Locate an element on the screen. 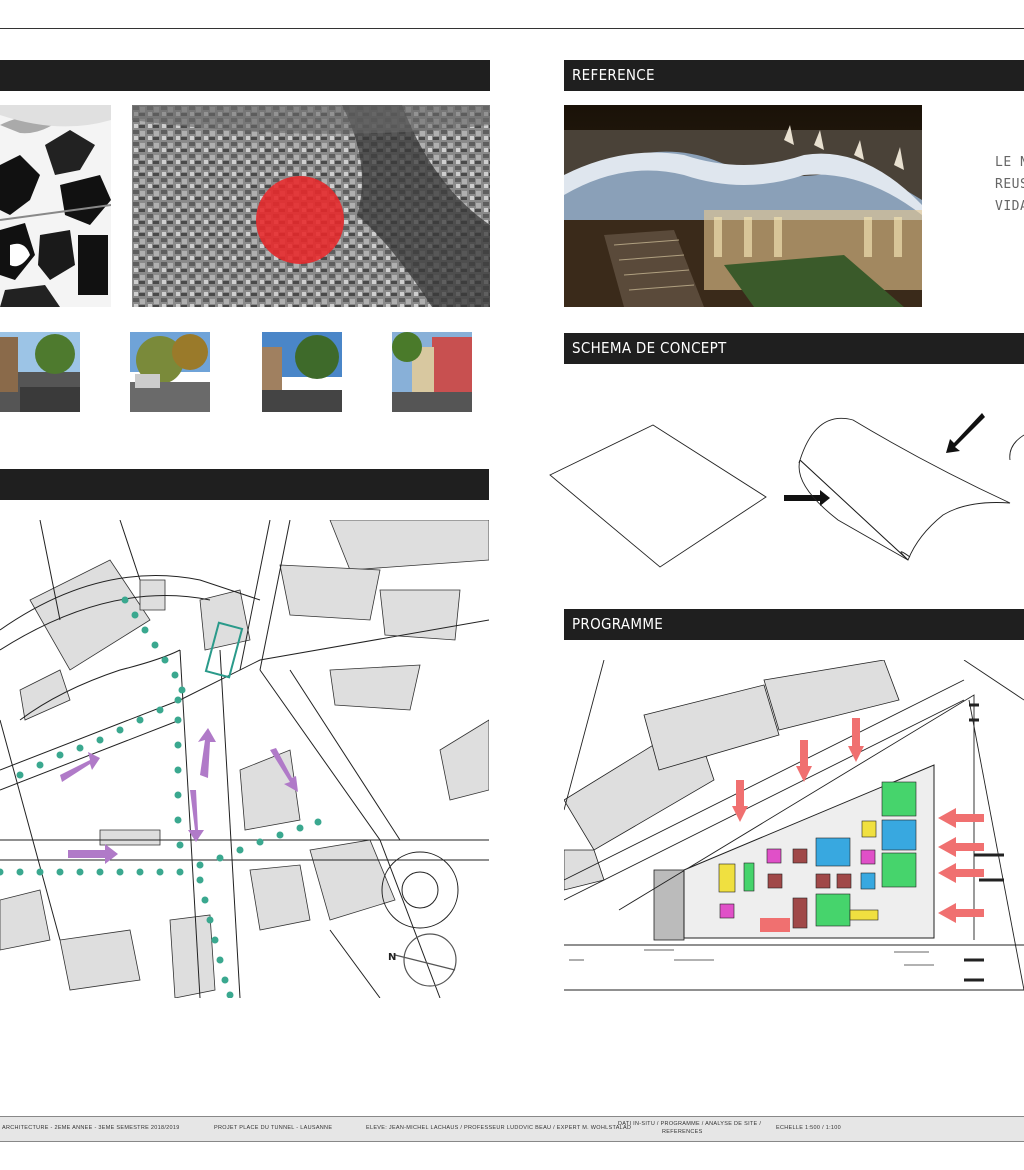 The height and width of the screenshot is (1170, 1024). footer-scale: ECHELLE 1:500 / 1:100 is located at coordinates (809, 1128).